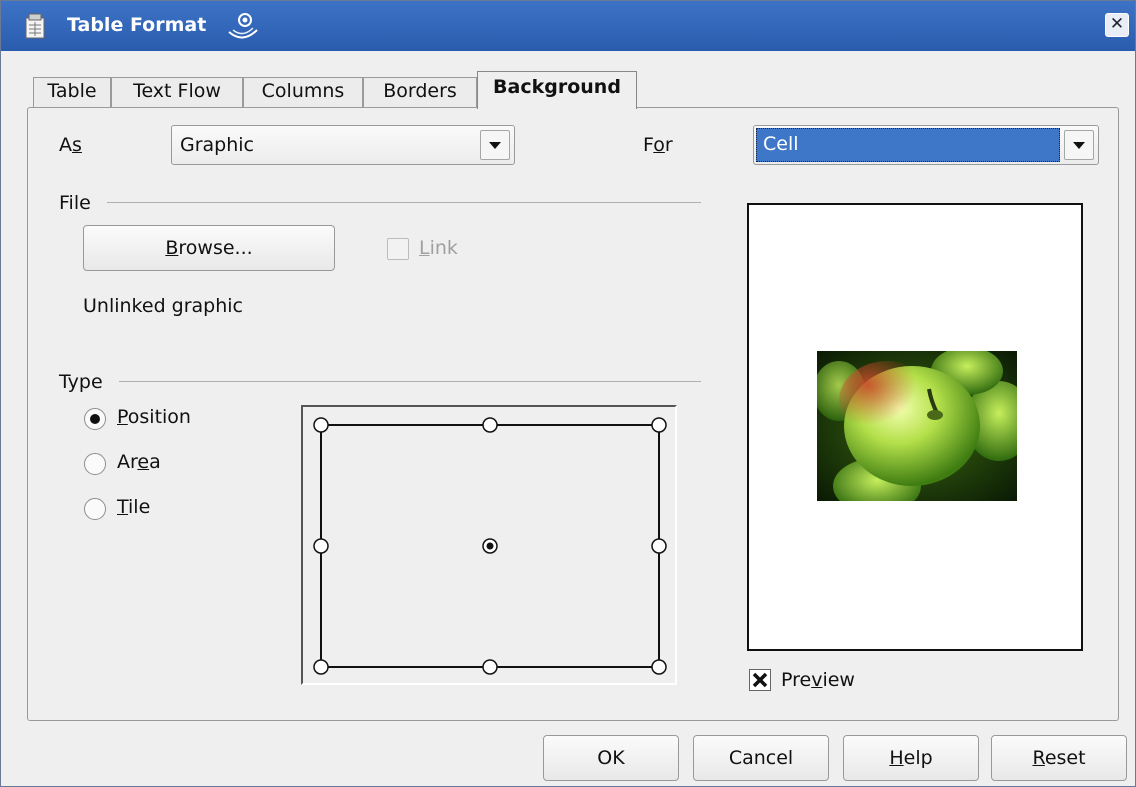 The height and width of the screenshot is (787, 1136). I want to click on preview-label: Preview, so click(818, 680).